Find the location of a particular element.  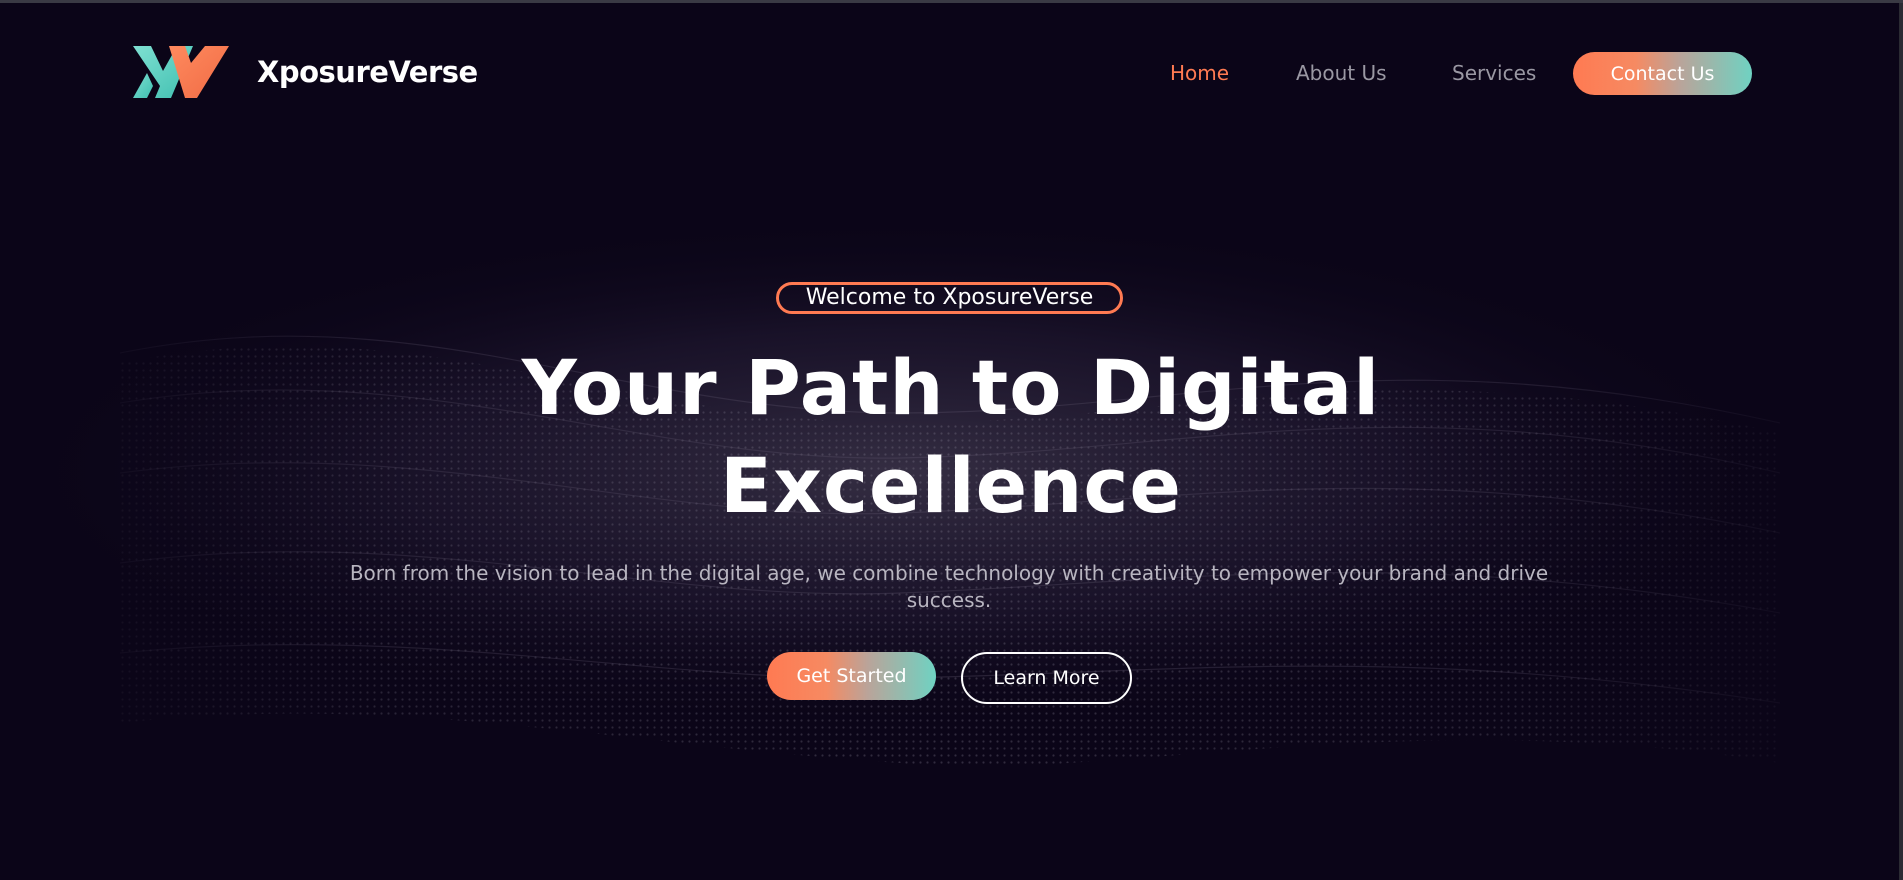

welcome-badge: Welcome to XposureVerse is located at coordinates (949, 298).